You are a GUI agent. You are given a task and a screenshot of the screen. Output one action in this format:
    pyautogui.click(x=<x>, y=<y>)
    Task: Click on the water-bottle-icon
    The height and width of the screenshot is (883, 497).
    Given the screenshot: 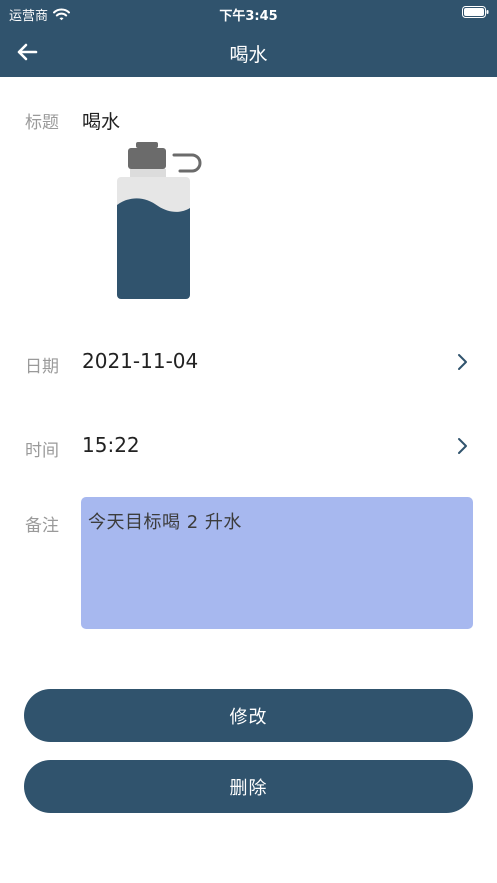 What is the action you would take?
    pyautogui.click(x=161, y=222)
    